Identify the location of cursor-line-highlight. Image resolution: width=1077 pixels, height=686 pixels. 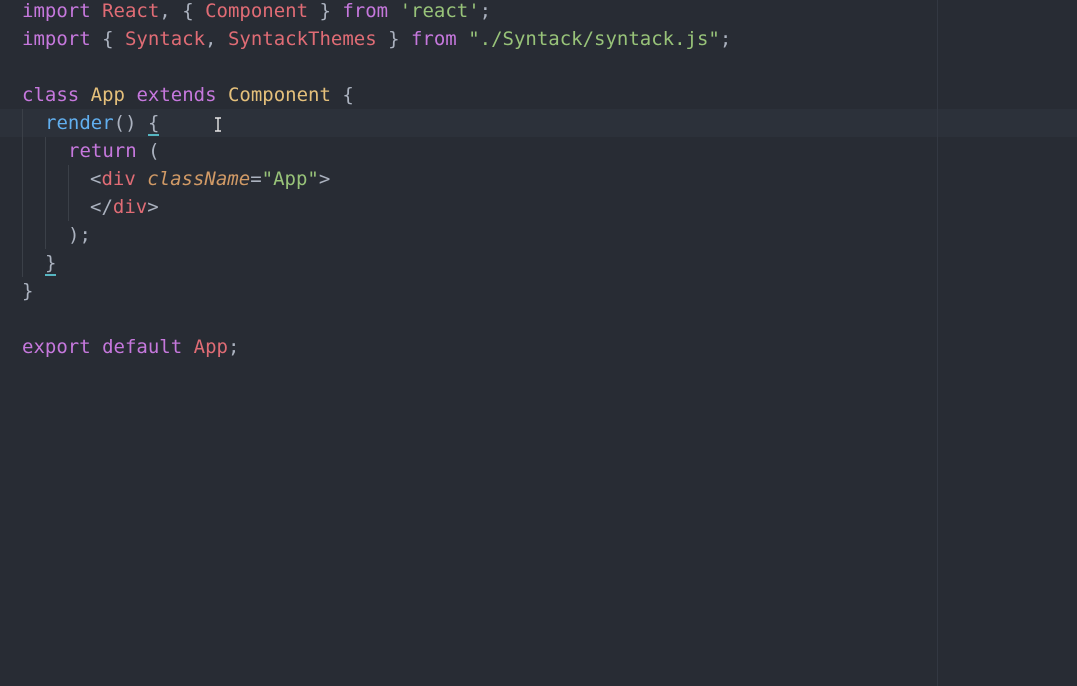
(538, 123).